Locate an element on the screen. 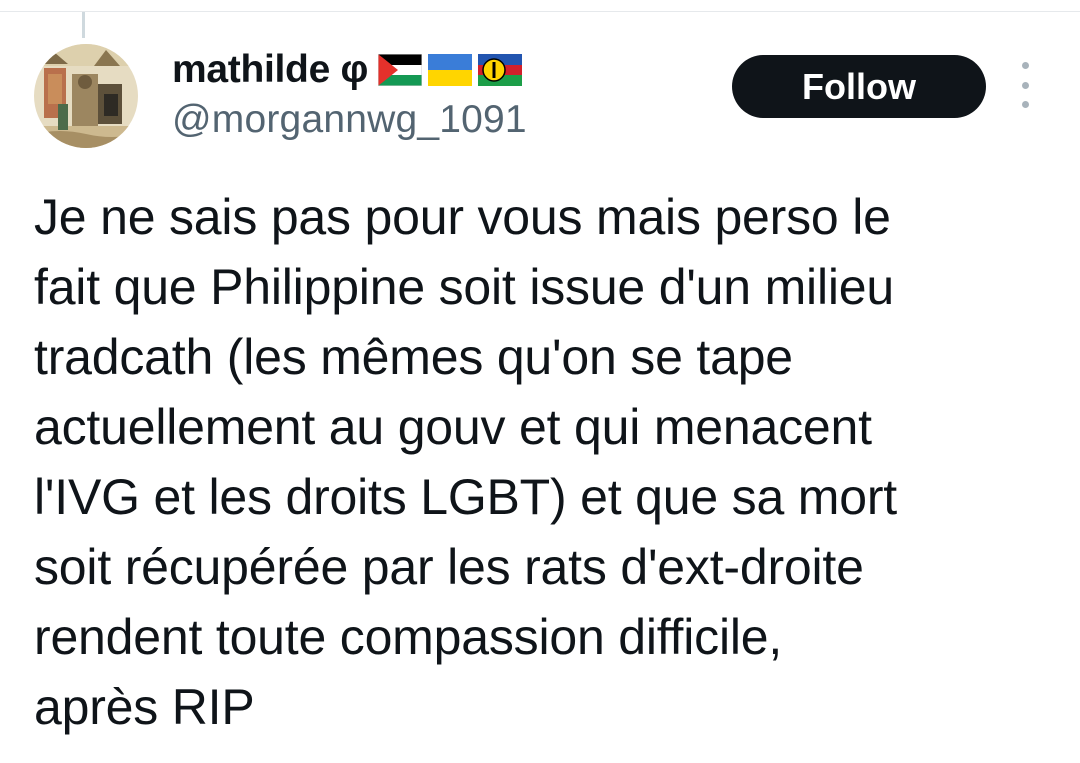 The image size is (1080, 763). more-vertical-icon is located at coordinates (1025, 85).